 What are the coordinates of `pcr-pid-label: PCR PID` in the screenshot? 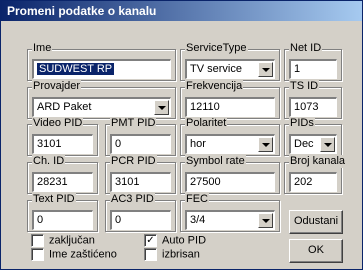 It's located at (133, 161).